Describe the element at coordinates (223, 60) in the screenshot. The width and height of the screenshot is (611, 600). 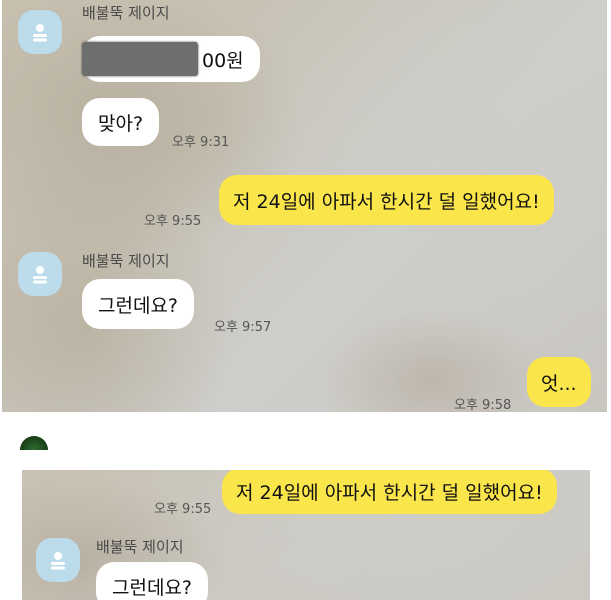
I see `message-text: 00원` at that location.